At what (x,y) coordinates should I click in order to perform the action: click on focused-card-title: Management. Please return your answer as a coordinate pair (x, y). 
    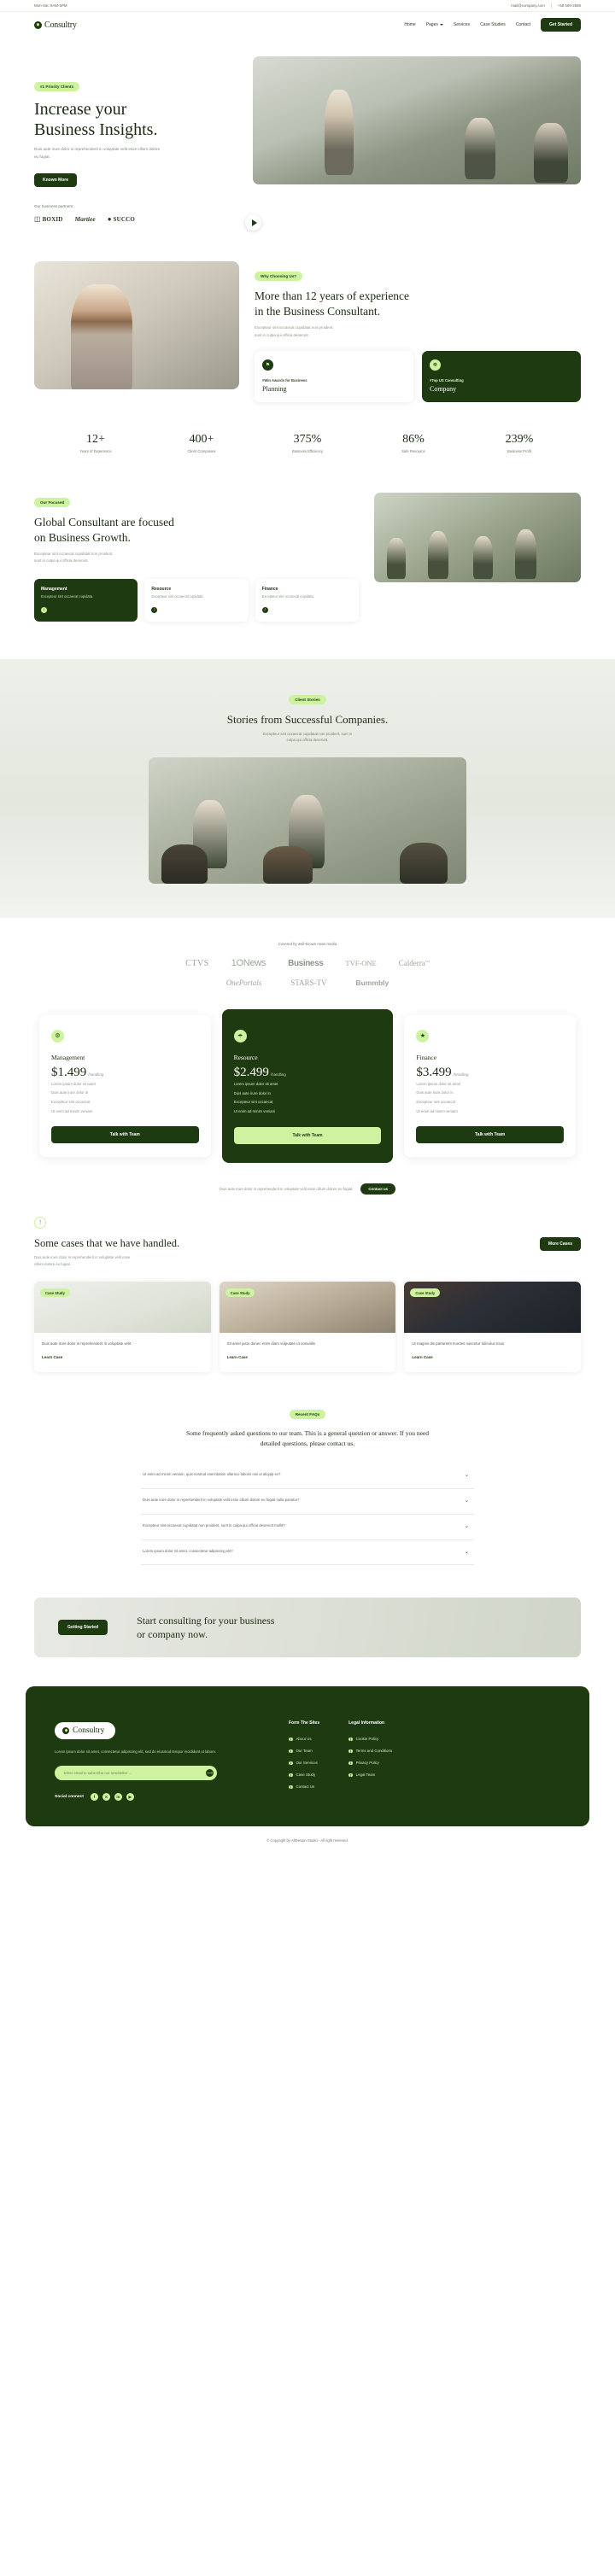
    Looking at the image, I should click on (54, 589).